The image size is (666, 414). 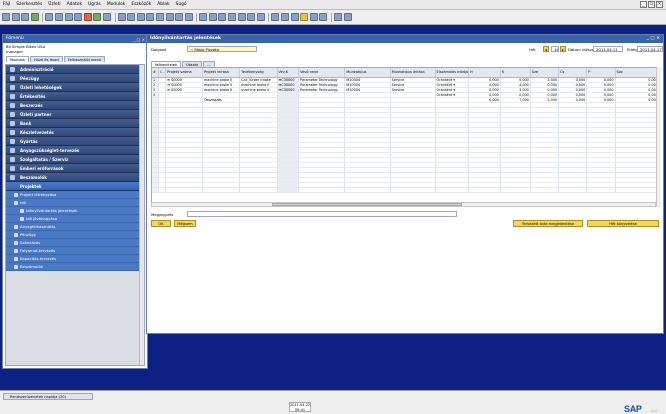 What do you see at coordinates (156, 73) in the screenshot?
I see `col-header-number: #` at bounding box center [156, 73].